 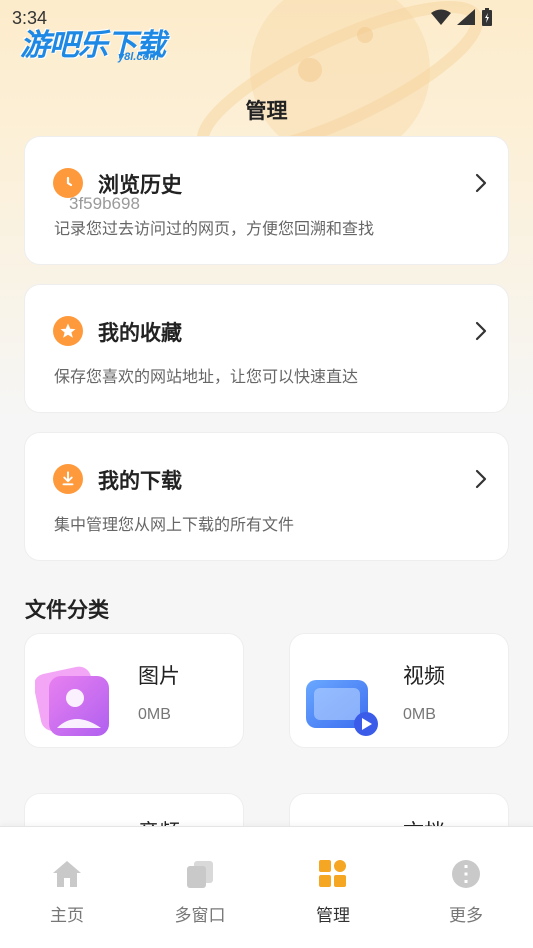 What do you see at coordinates (424, 676) in the screenshot?
I see `category-name: 视频` at bounding box center [424, 676].